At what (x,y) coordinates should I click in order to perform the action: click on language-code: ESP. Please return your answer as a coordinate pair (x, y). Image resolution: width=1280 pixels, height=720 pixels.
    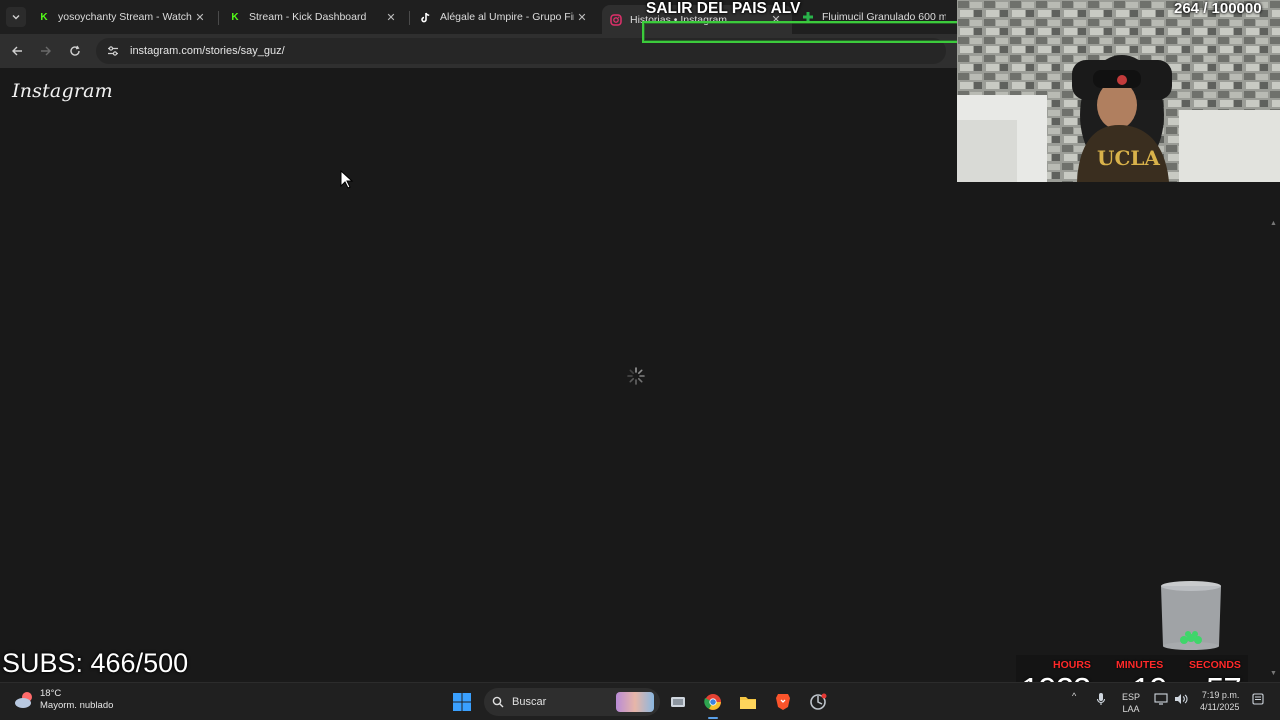
    Looking at the image, I should click on (1131, 697).